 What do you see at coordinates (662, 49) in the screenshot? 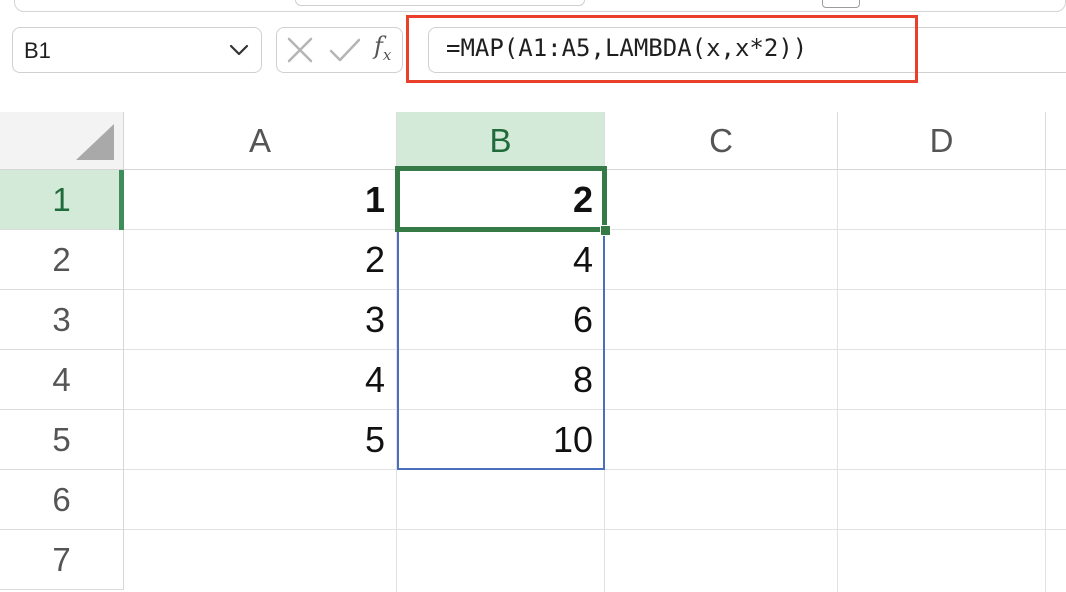
I see `formula-highlight-box` at bounding box center [662, 49].